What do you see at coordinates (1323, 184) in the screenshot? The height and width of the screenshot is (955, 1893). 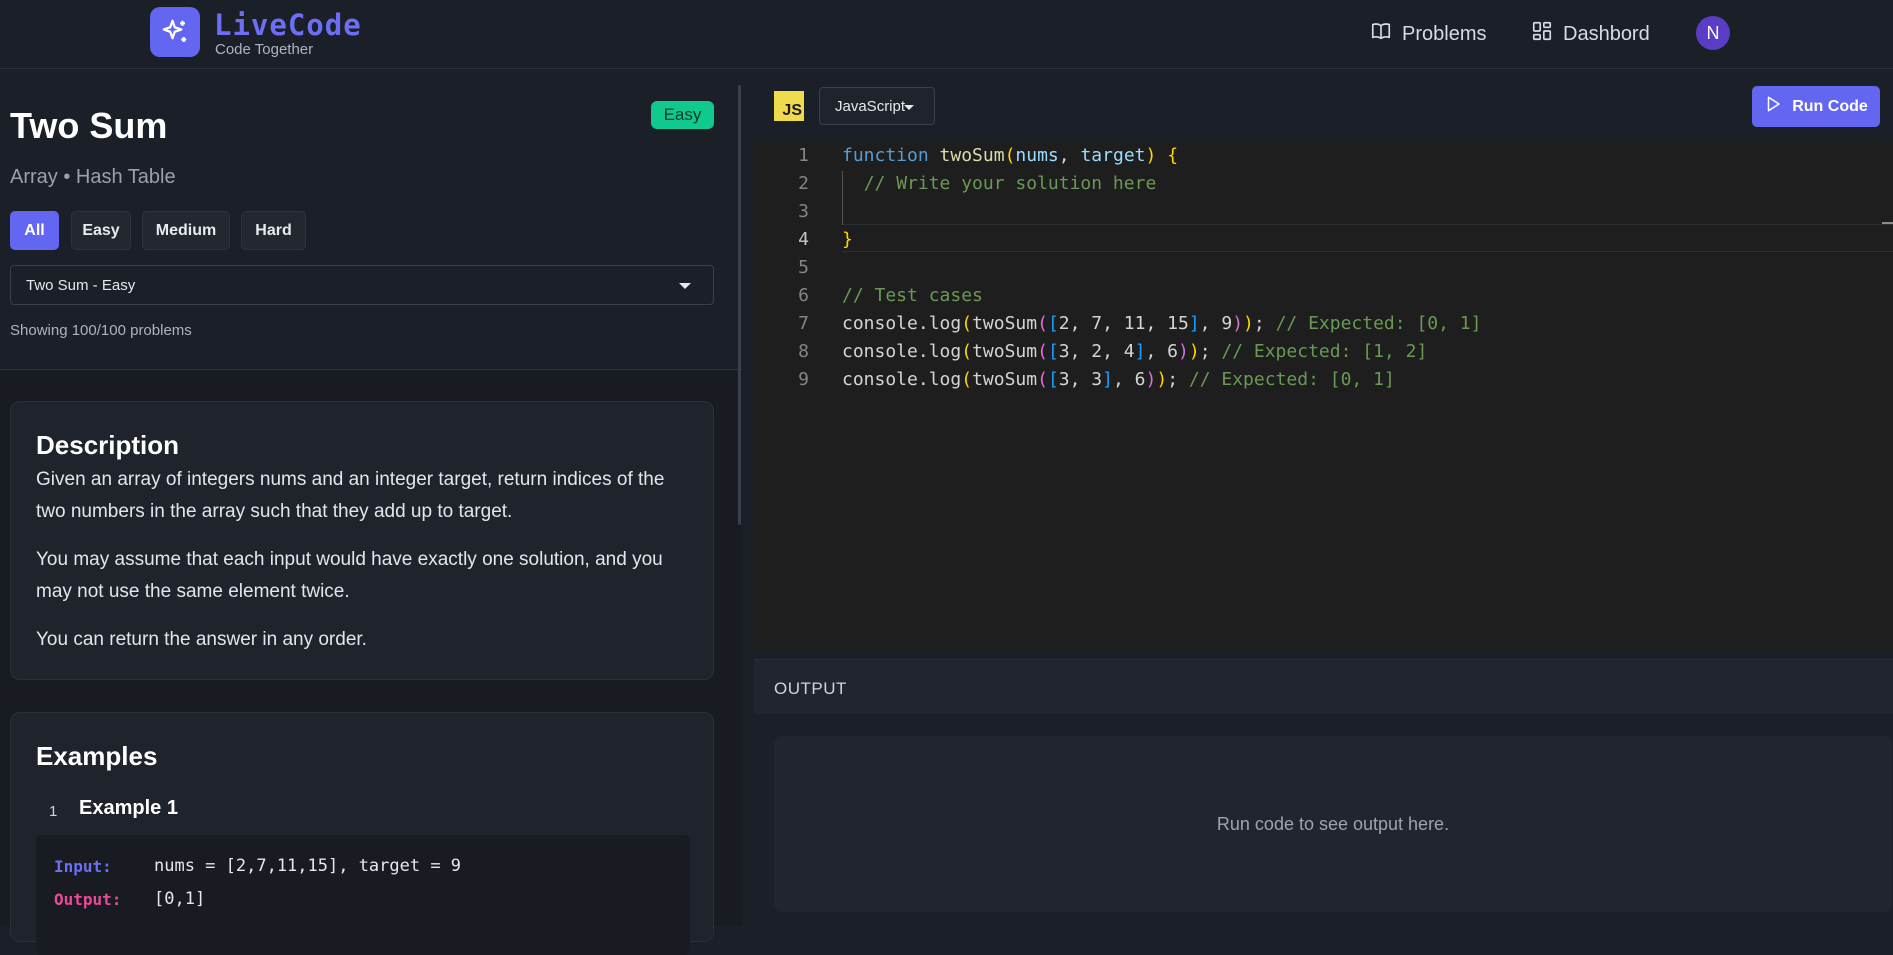 I see `code-line: 2 // Write your solution here` at bounding box center [1323, 184].